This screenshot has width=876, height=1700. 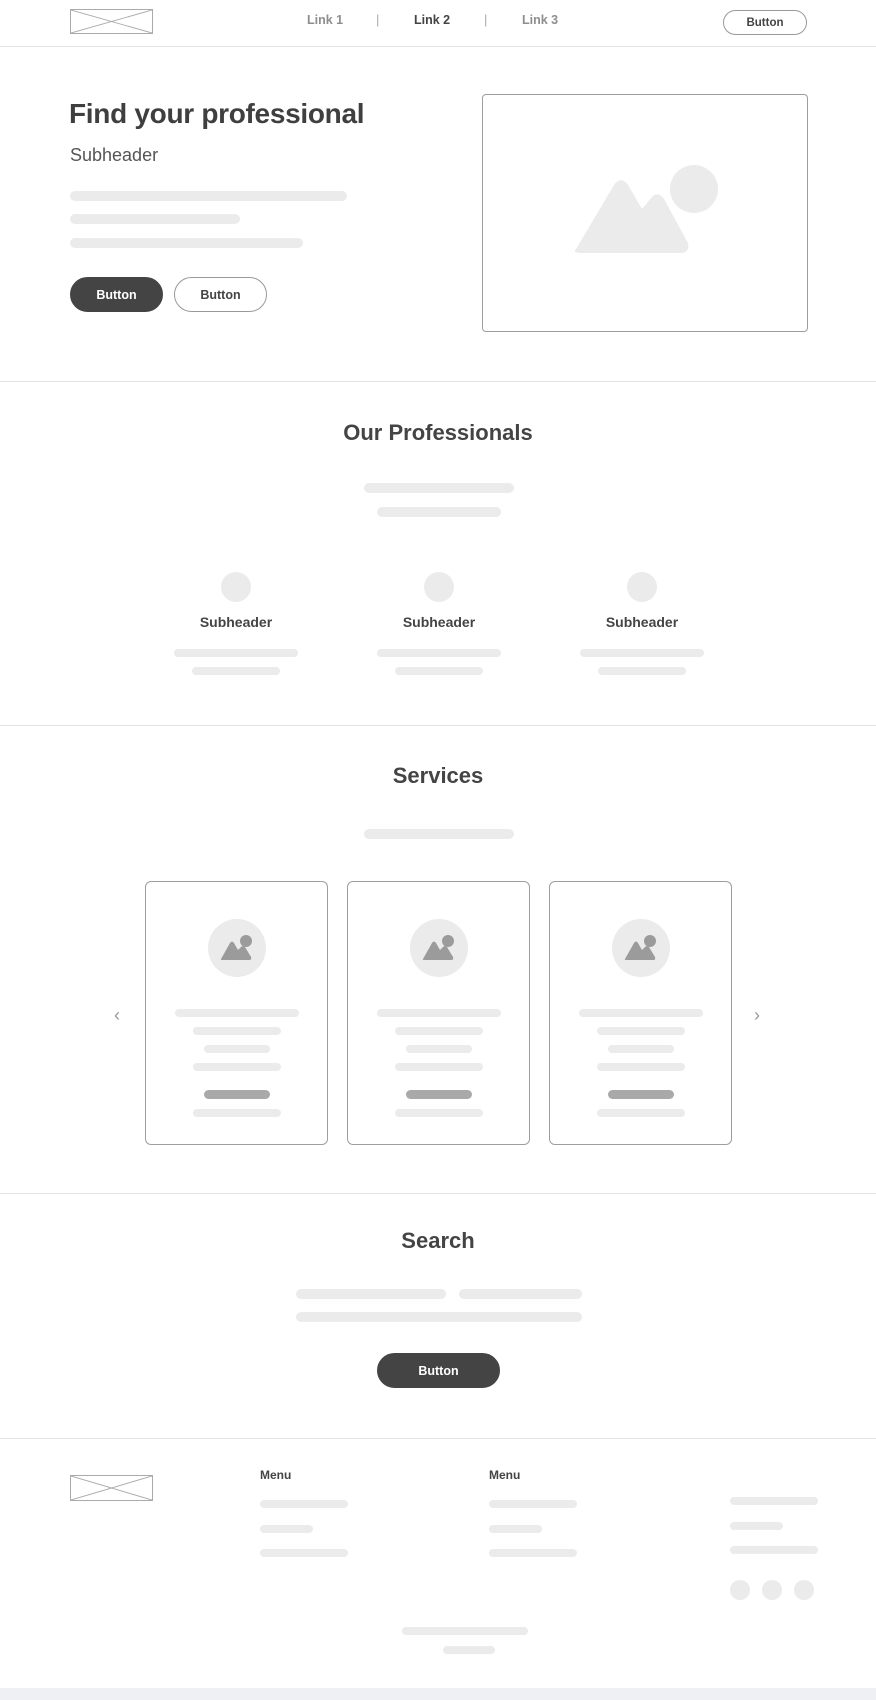 I want to click on logo-placeholder, so click(x=111, y=21).